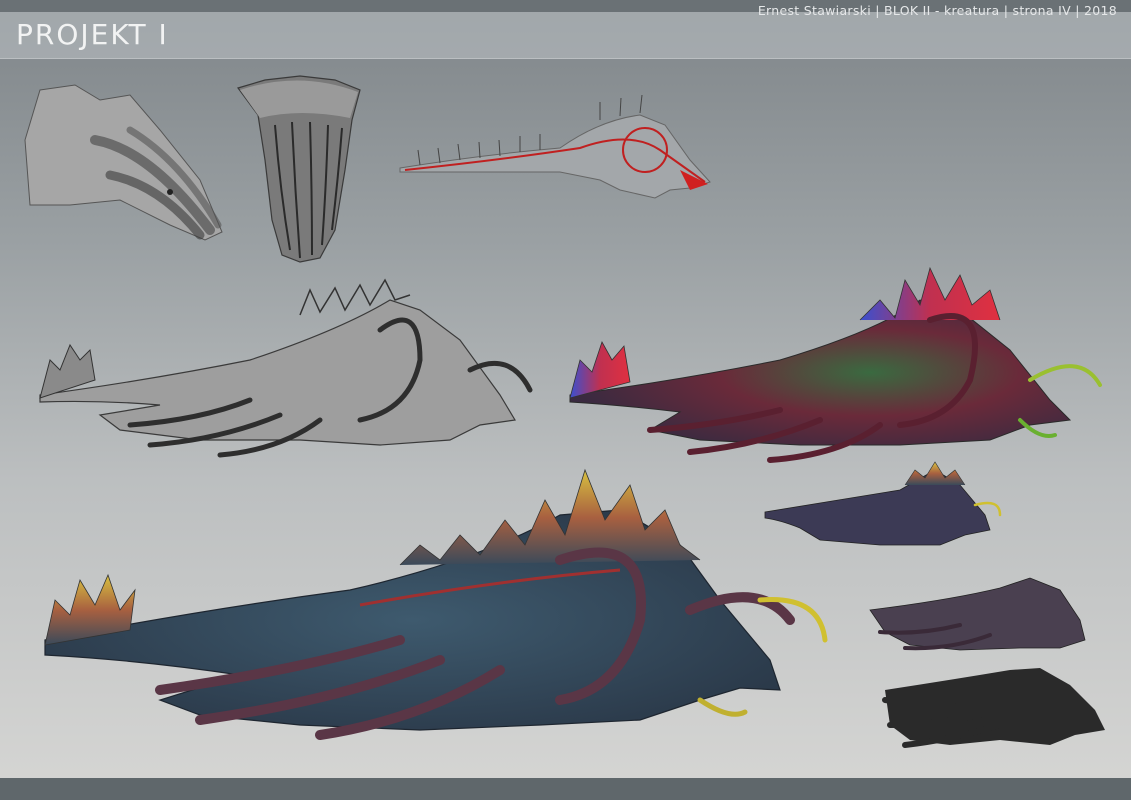 The height and width of the screenshot is (800, 1131). What do you see at coordinates (835, 364) in the screenshot?
I see `creature-color-variant` at bounding box center [835, 364].